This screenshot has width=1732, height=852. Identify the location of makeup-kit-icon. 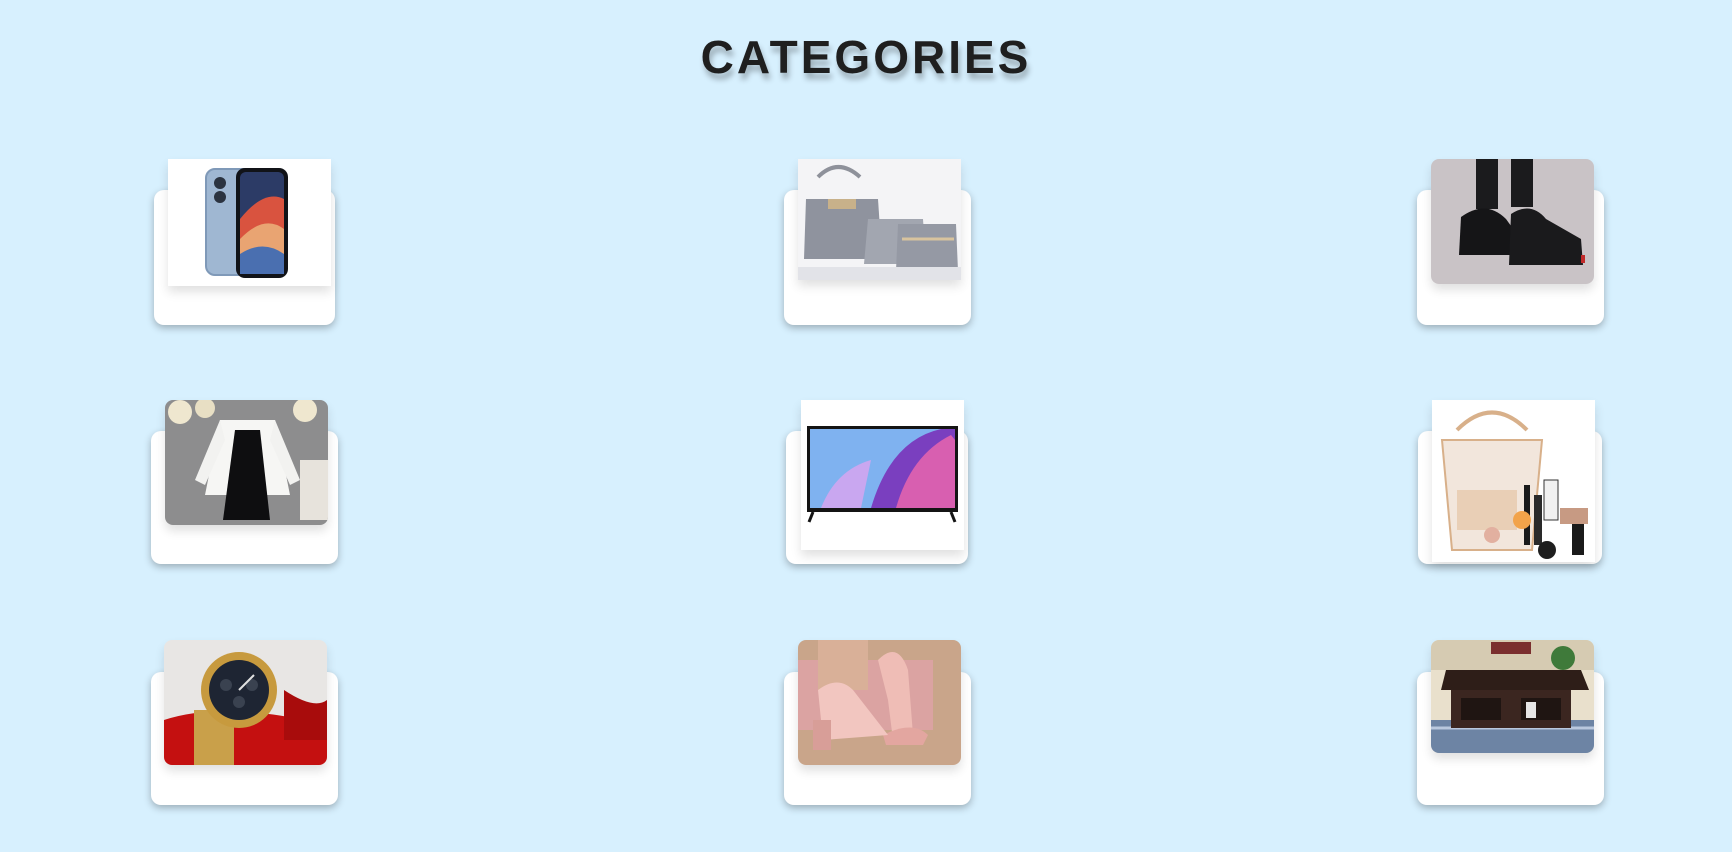
(1513, 481).